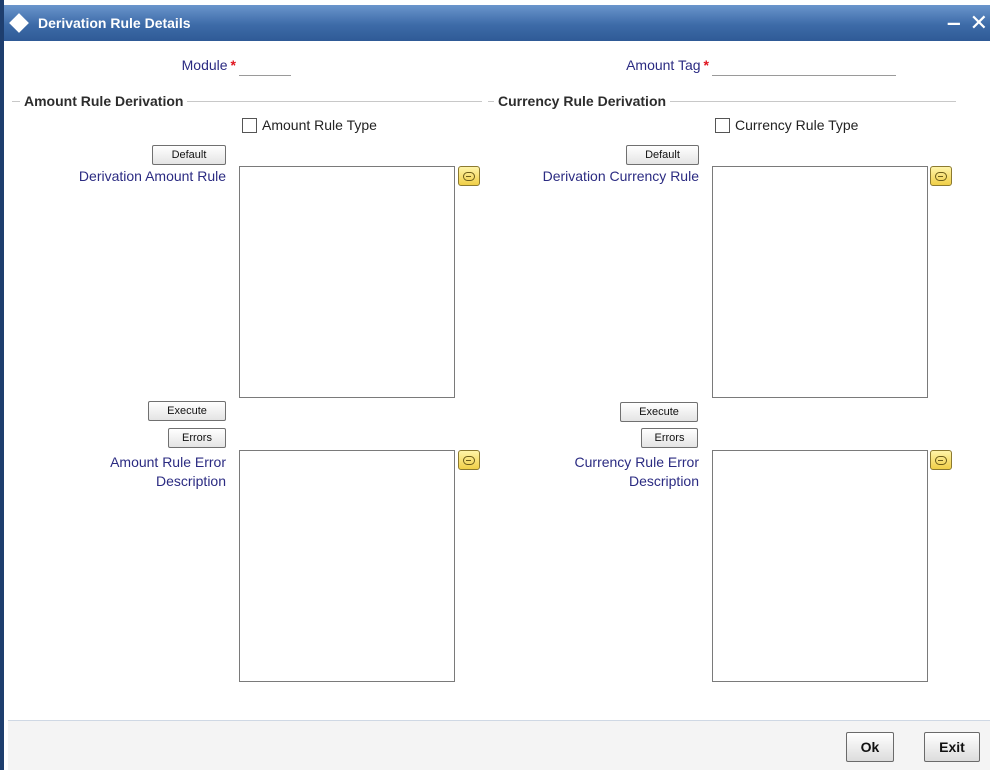  I want to click on amount-rule-error-textarea, so click(347, 566).